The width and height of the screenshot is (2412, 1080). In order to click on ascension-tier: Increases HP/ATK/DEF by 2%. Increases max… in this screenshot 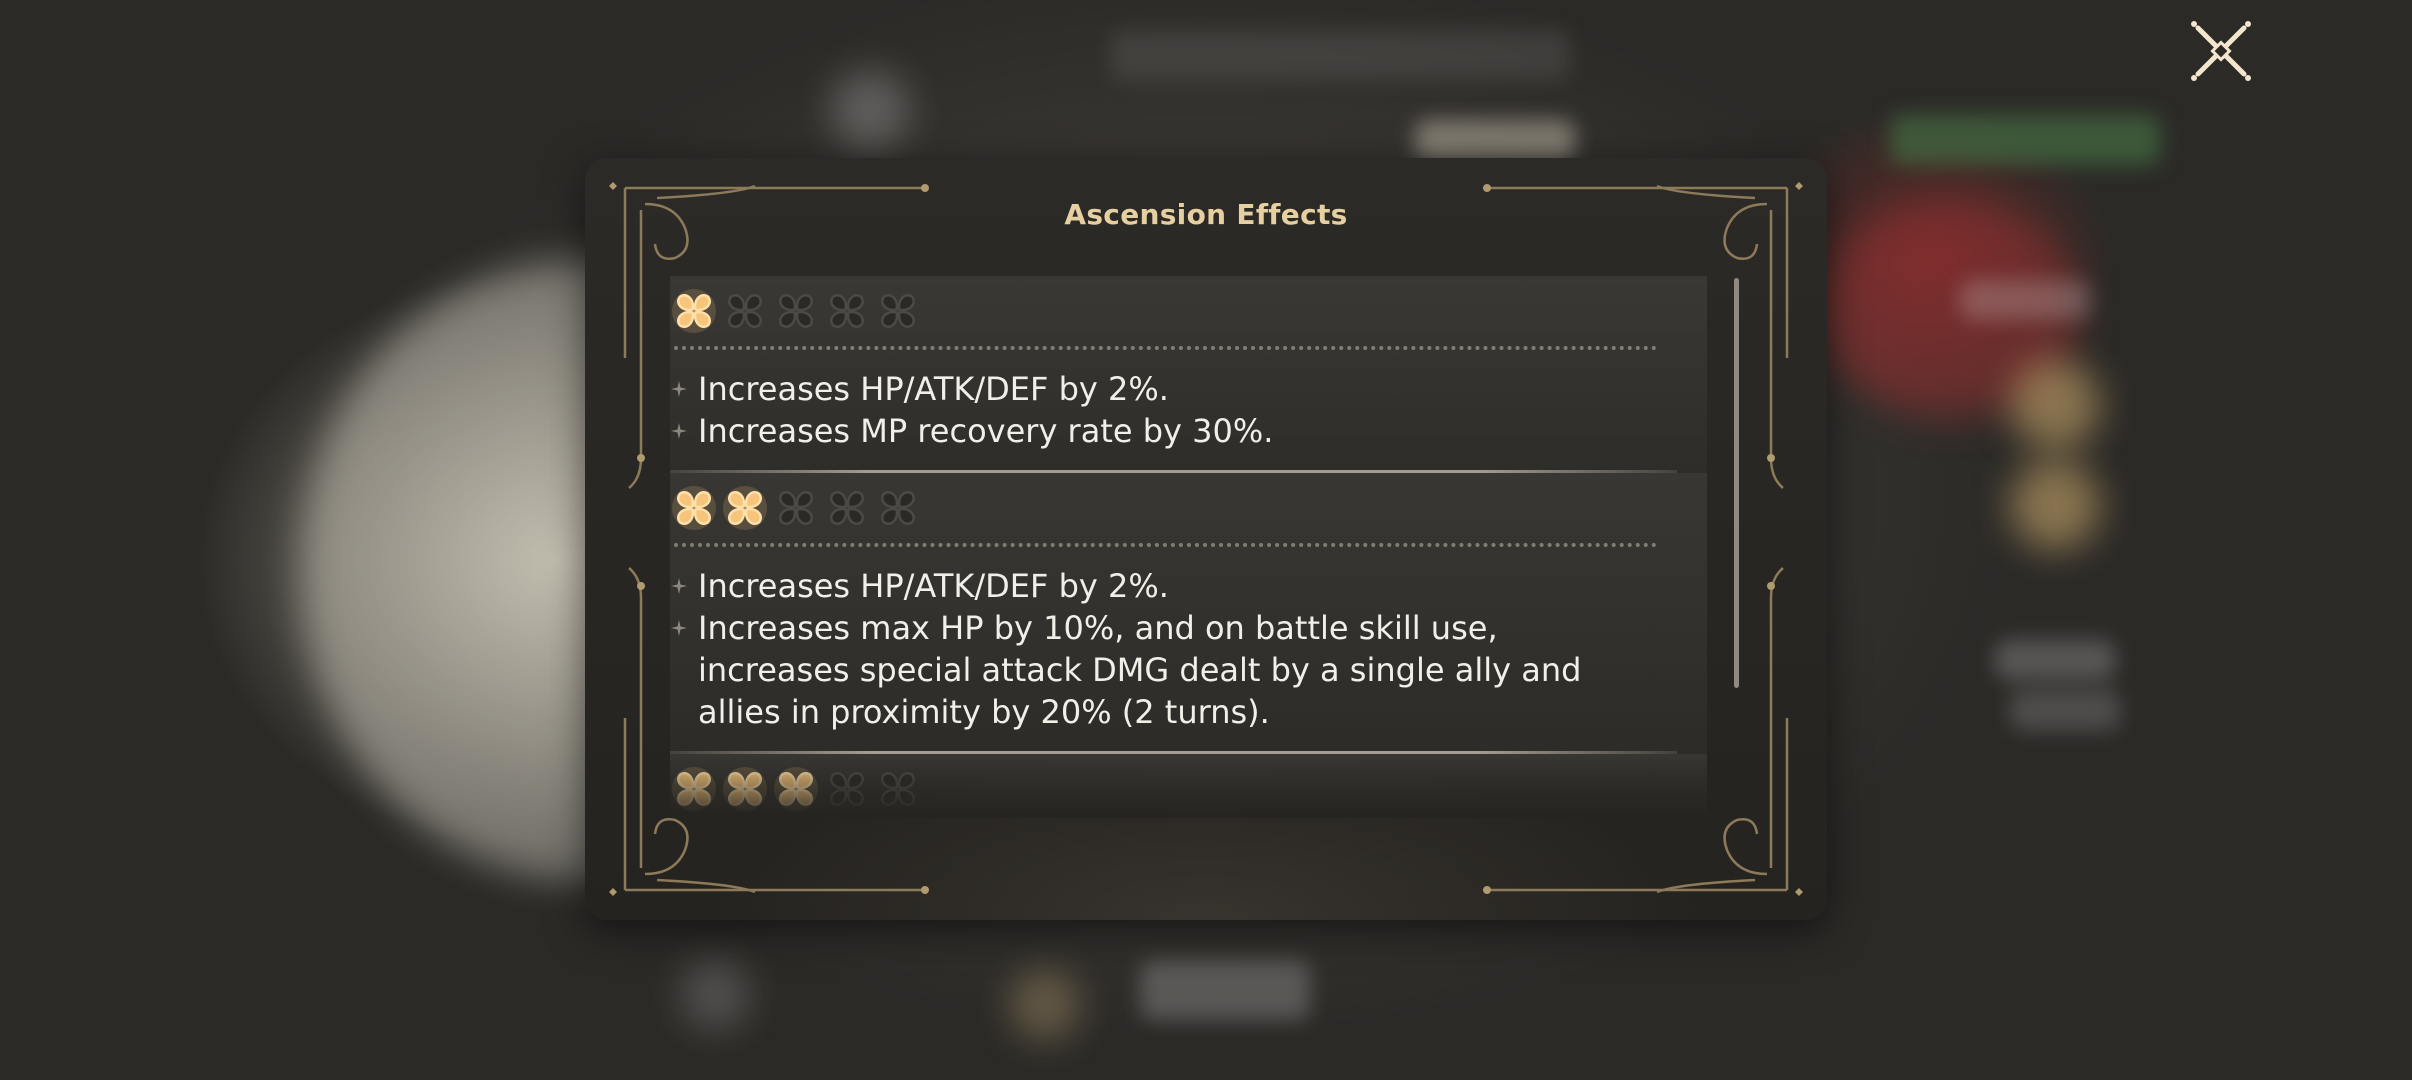, I will do `click(1188, 613)`.